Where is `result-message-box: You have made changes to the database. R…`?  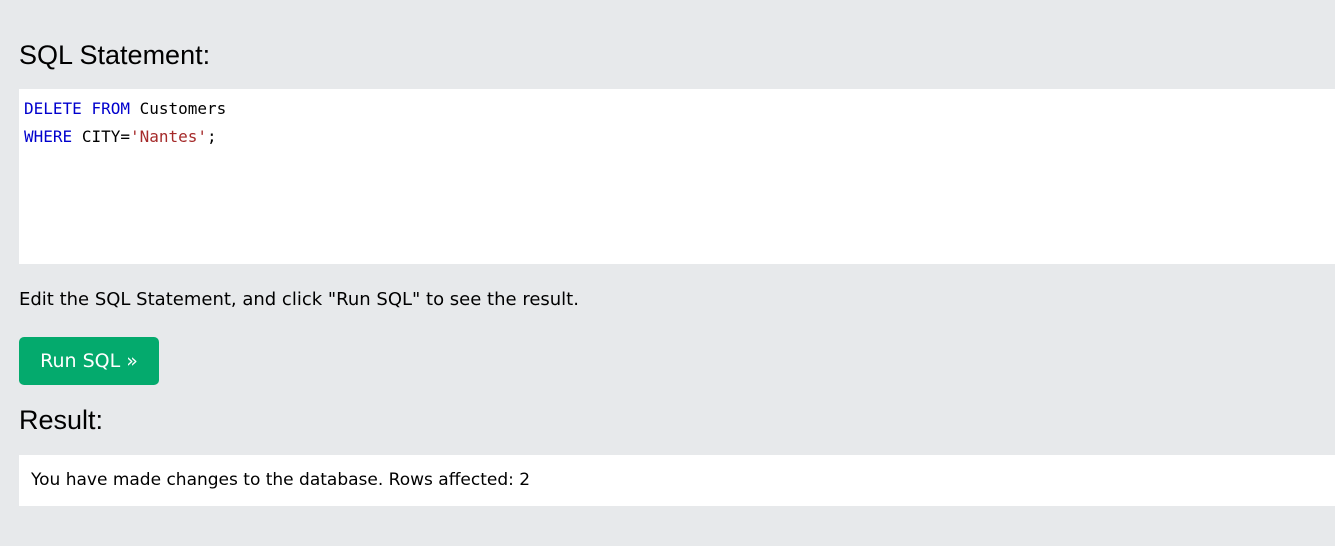 result-message-box: You have made changes to the database. R… is located at coordinates (677, 480).